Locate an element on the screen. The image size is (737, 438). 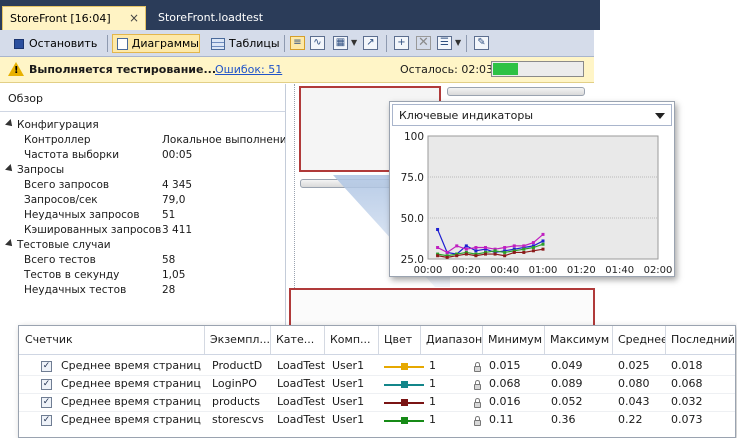
graph-panel-header is located at coordinates (516, 91).